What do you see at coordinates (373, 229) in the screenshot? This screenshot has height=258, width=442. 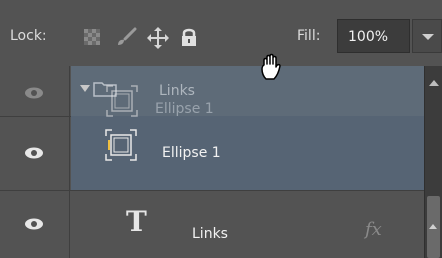 I see `effects-icon: fx` at bounding box center [373, 229].